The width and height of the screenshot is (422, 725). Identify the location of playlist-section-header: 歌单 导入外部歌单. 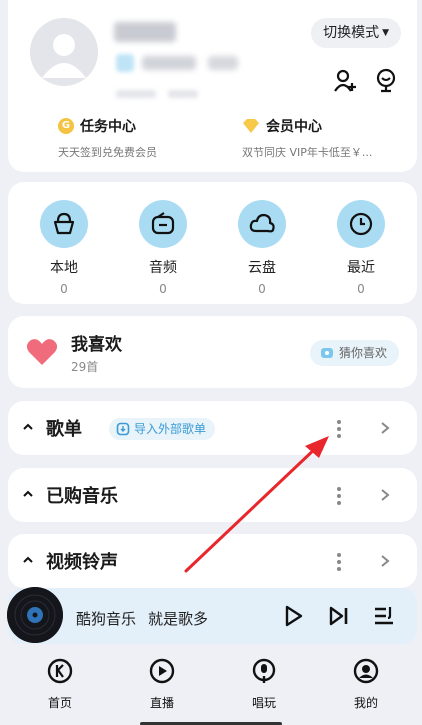
(212, 428).